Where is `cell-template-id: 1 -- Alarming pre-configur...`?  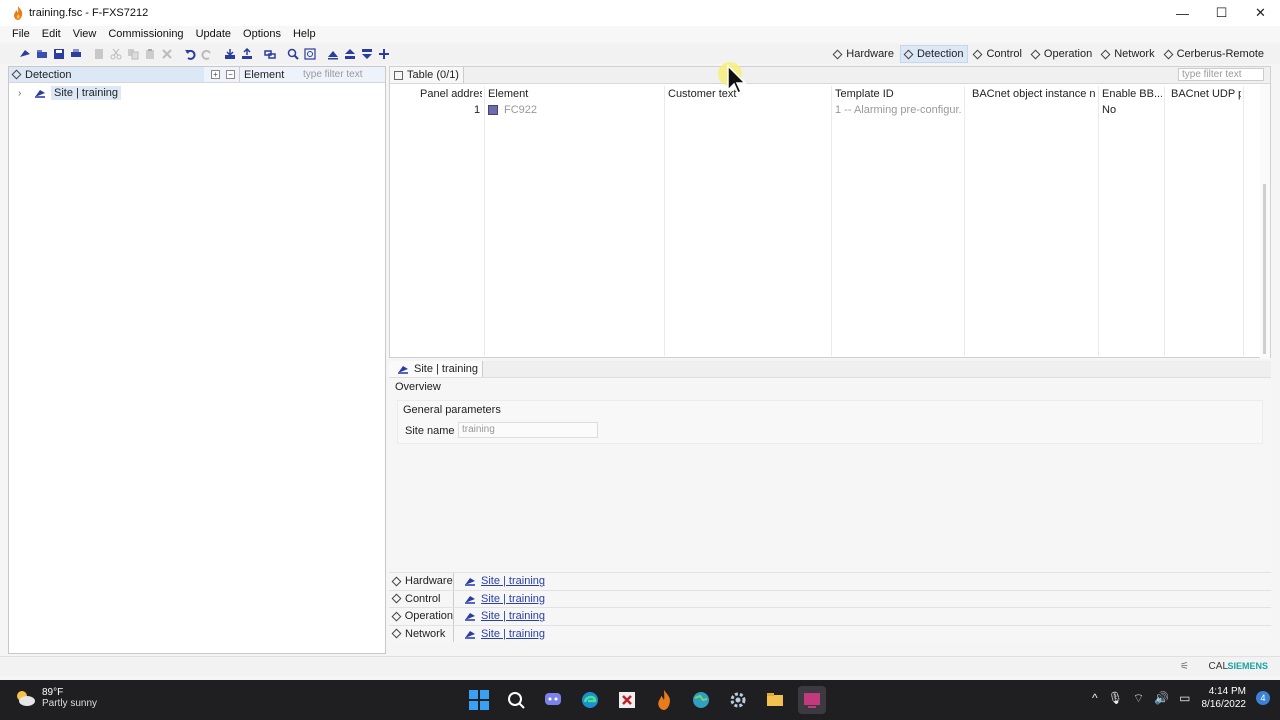 cell-template-id: 1 -- Alarming pre-configur... is located at coordinates (898, 110).